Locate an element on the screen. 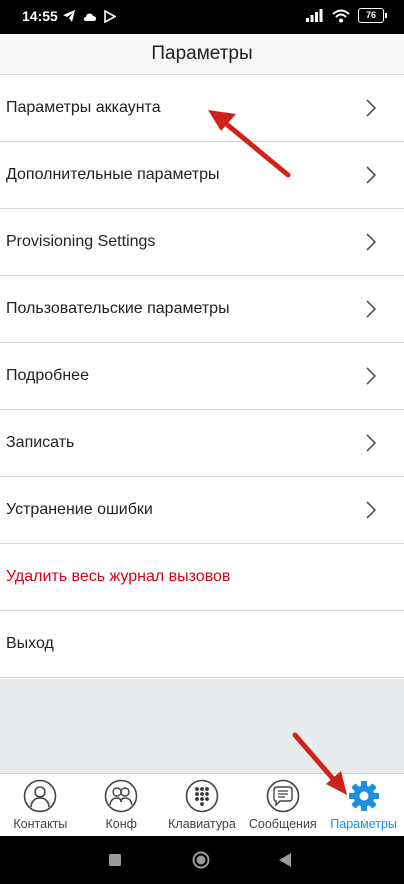  wifi-icon is located at coordinates (341, 15).